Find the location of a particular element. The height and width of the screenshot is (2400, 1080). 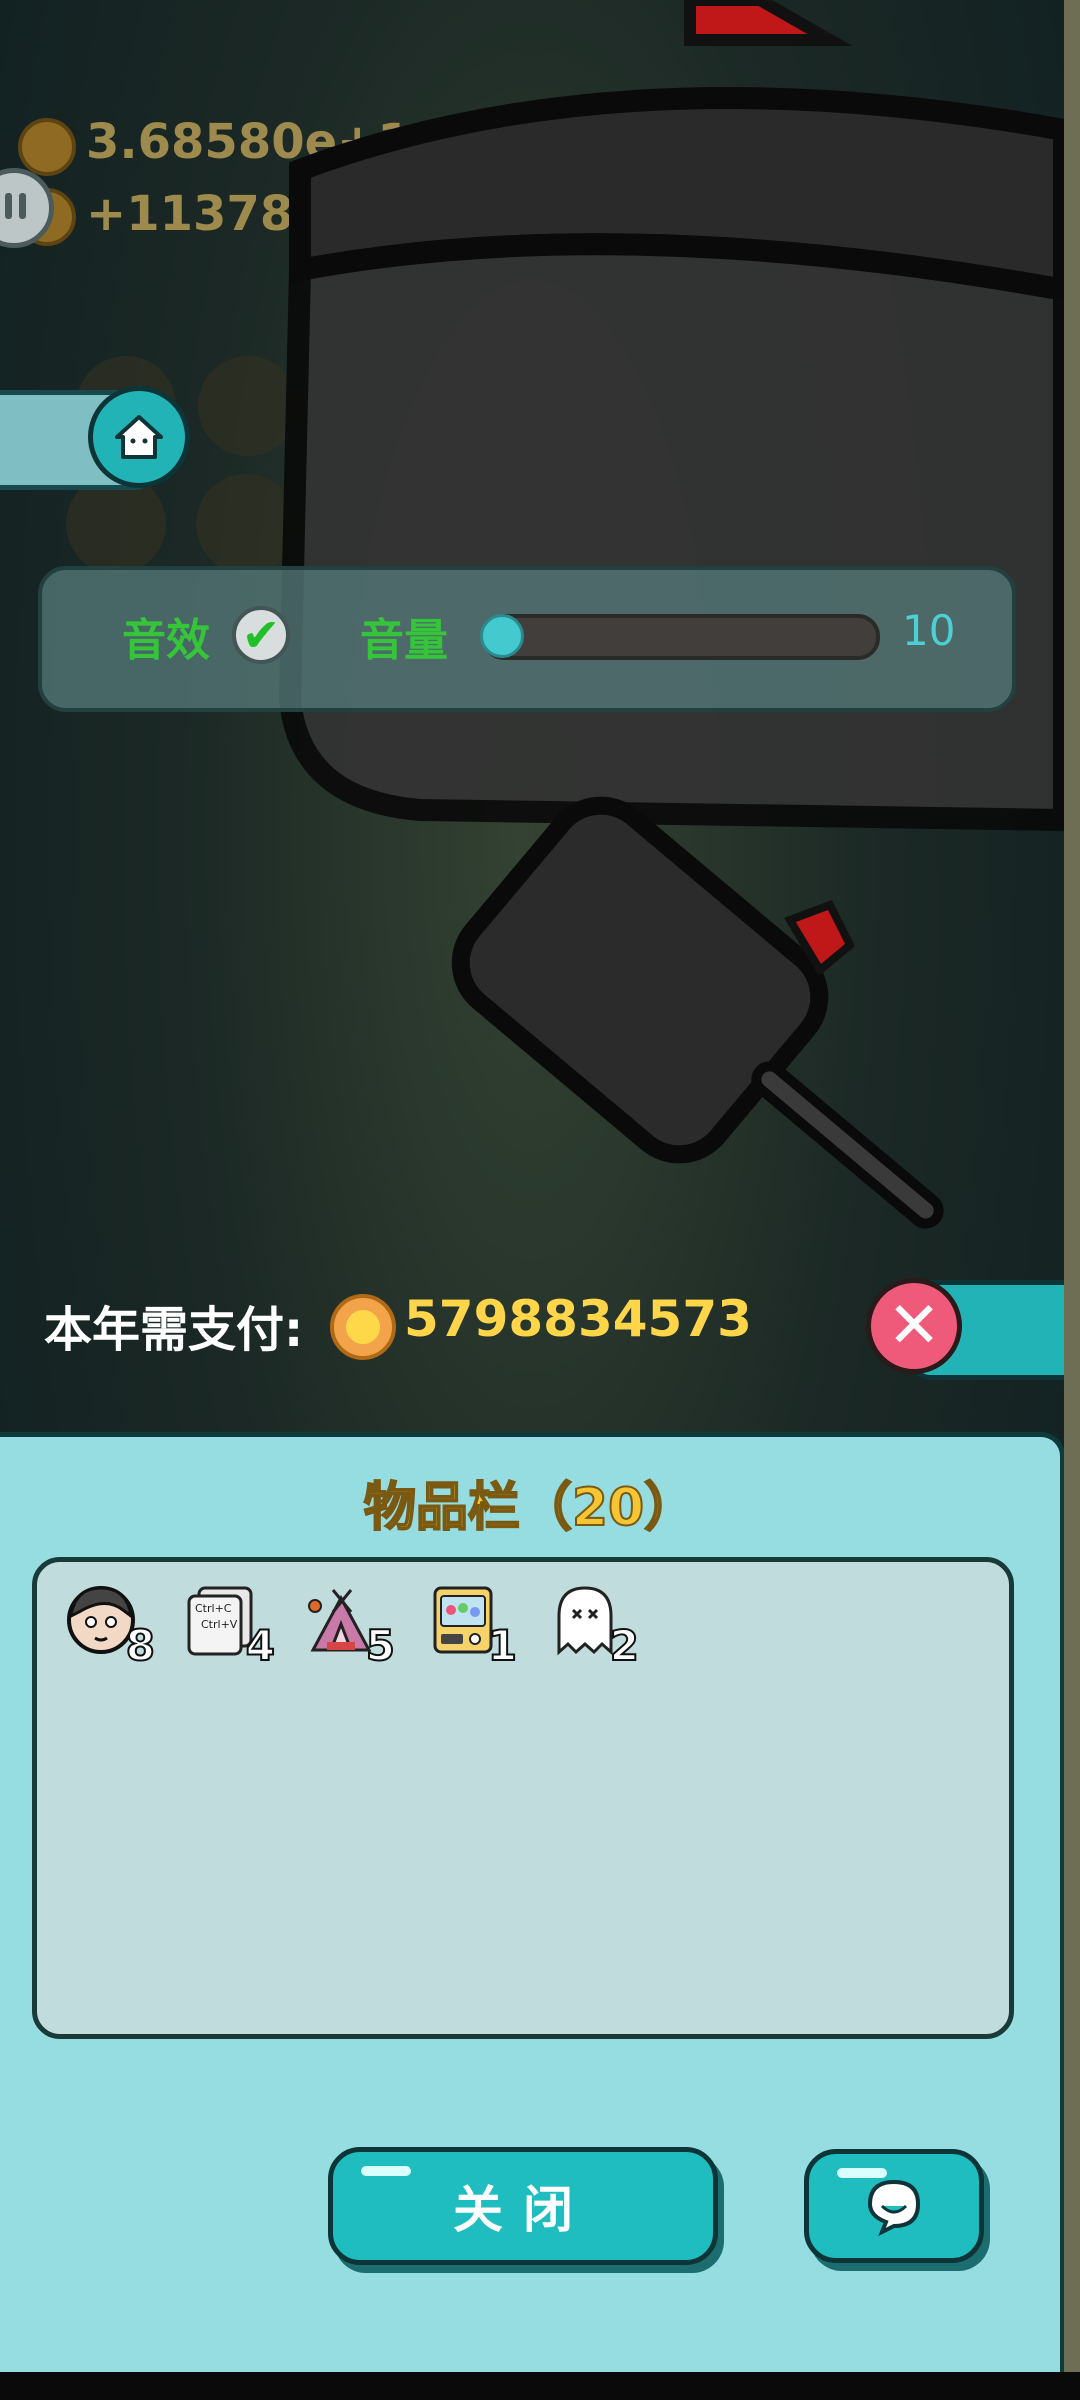

close-button-label: 关闭 is located at coordinates (523, 2210).